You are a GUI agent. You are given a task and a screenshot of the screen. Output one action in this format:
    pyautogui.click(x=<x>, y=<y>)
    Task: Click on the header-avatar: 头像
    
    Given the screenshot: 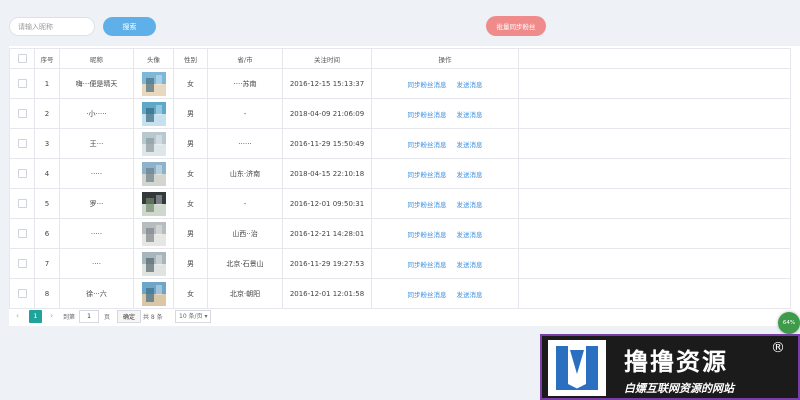 What is the action you would take?
    pyautogui.click(x=153, y=58)
    